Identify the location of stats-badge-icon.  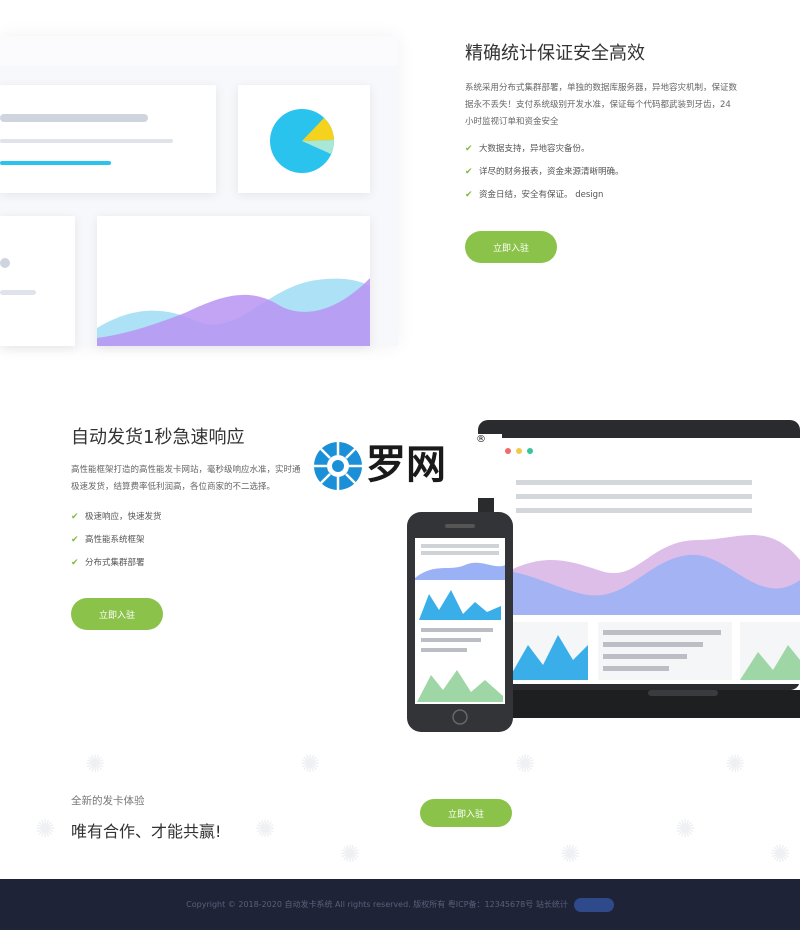
(593, 904).